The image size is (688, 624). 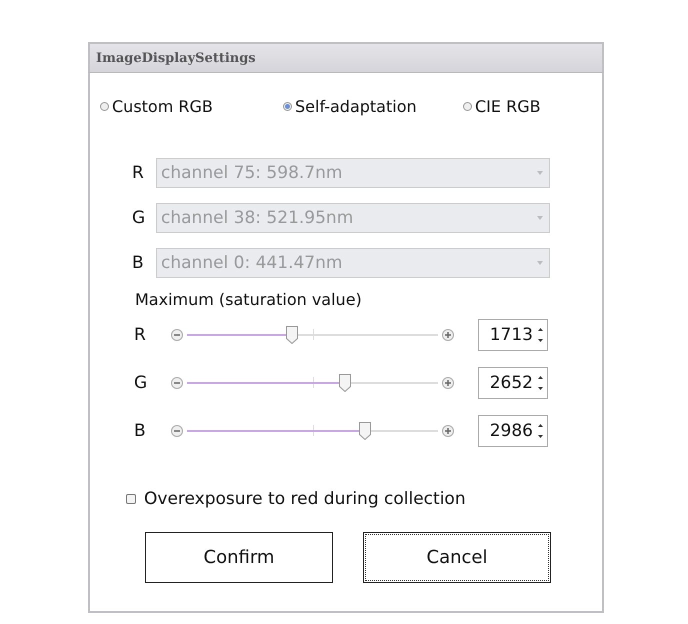 What do you see at coordinates (239, 557) in the screenshot?
I see `dialog-button: Confirm` at bounding box center [239, 557].